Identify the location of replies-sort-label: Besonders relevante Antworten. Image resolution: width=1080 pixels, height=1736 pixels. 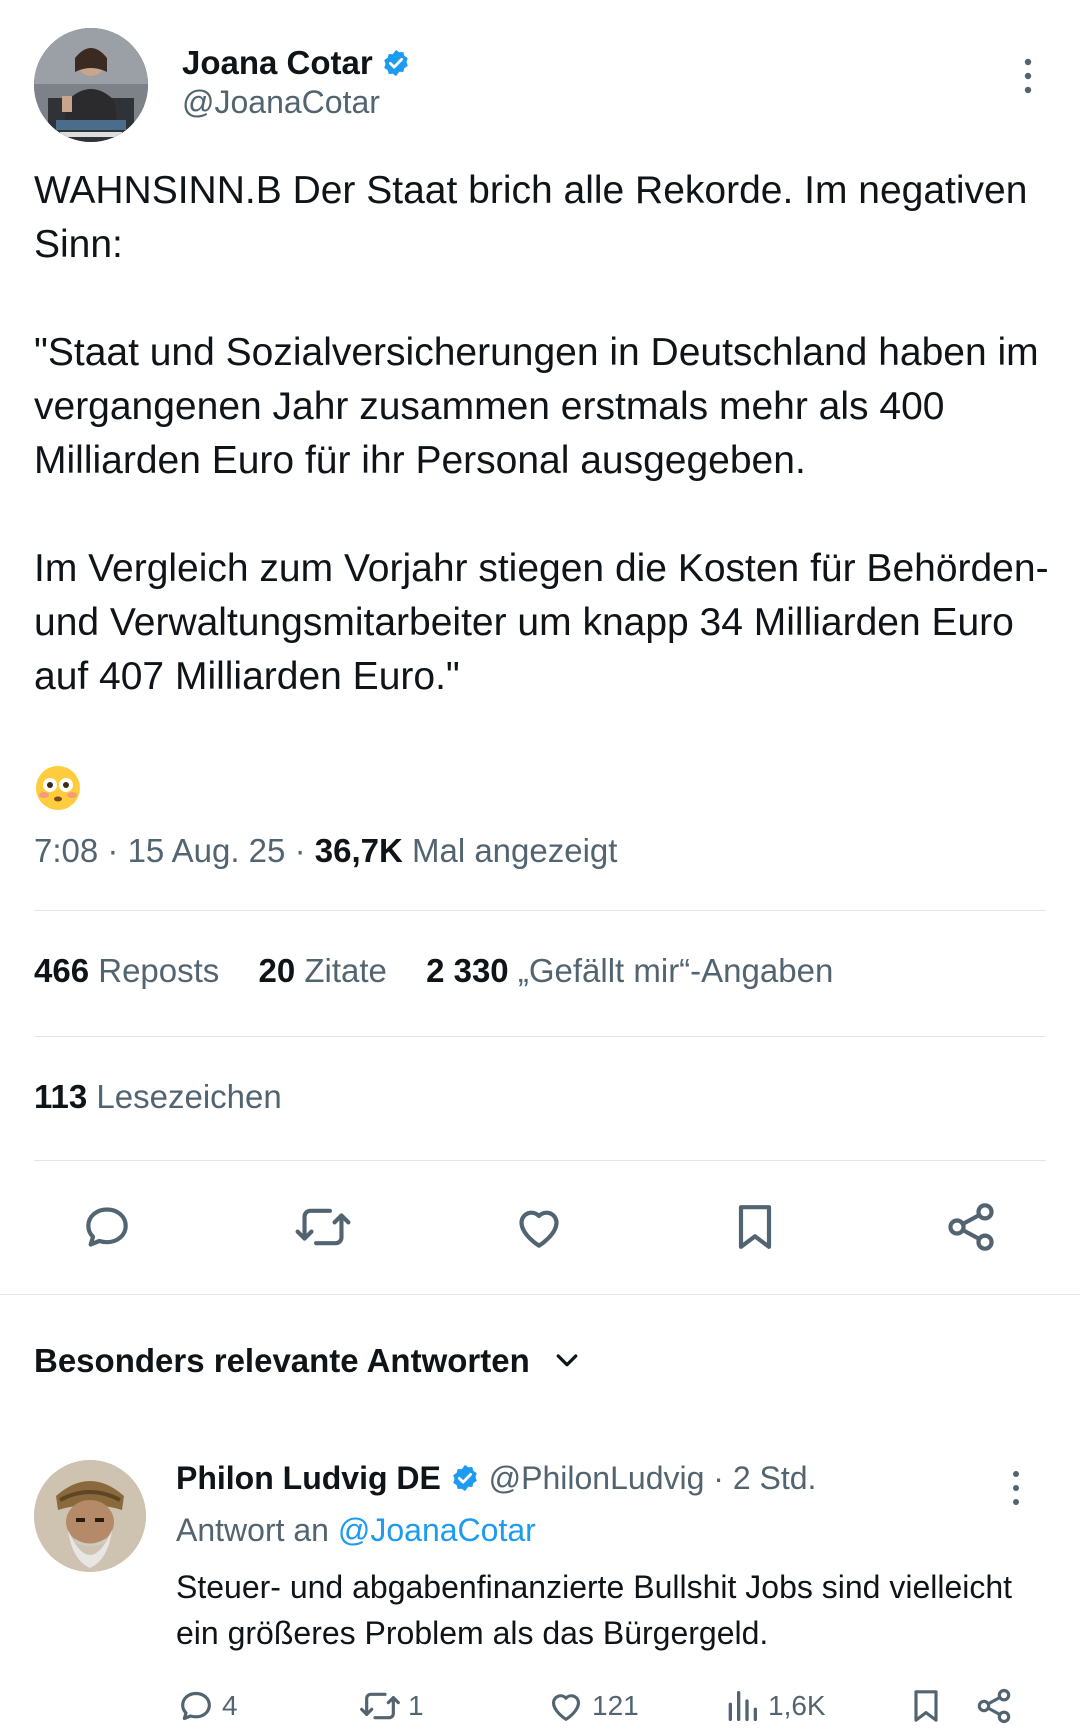
(282, 1360).